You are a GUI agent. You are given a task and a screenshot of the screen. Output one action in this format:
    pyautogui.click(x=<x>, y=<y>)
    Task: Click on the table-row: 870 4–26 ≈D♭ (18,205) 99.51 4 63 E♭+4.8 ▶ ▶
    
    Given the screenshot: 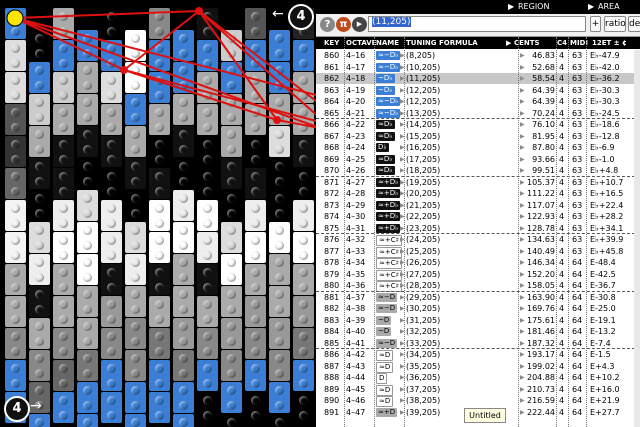 What is the action you would take?
    pyautogui.click(x=478, y=170)
    